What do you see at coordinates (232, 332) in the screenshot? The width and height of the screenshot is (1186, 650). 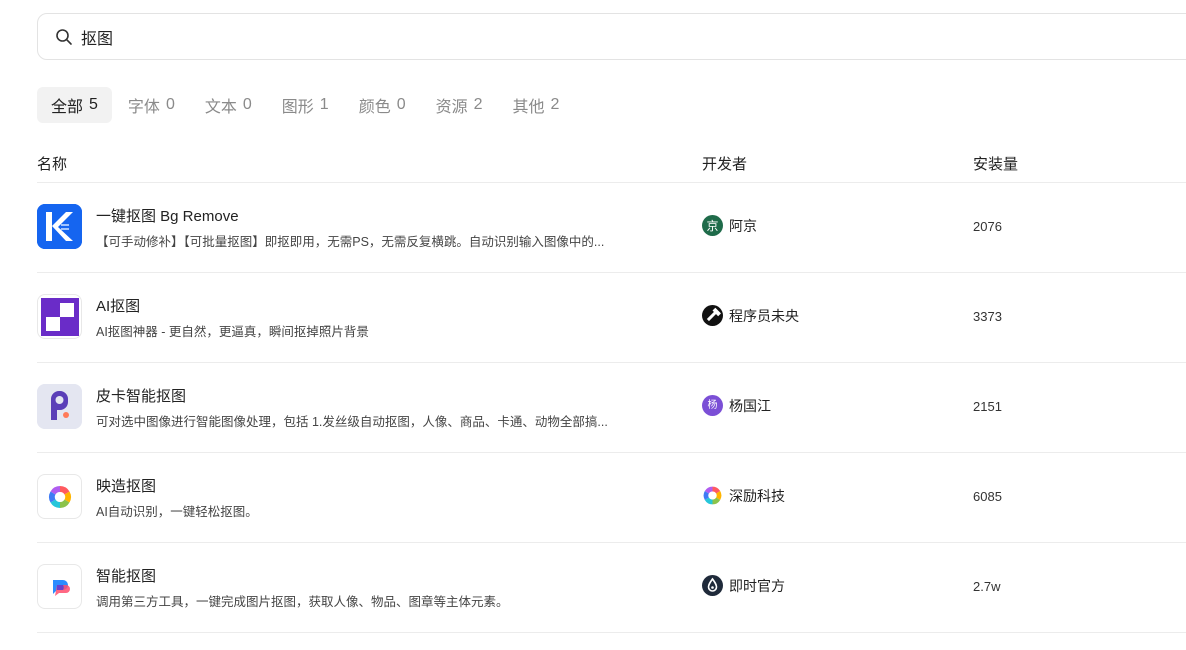 I see `plugin-description: AI抠图神器 - 更自然，更逼真，瞬间抠掉照片背景` at bounding box center [232, 332].